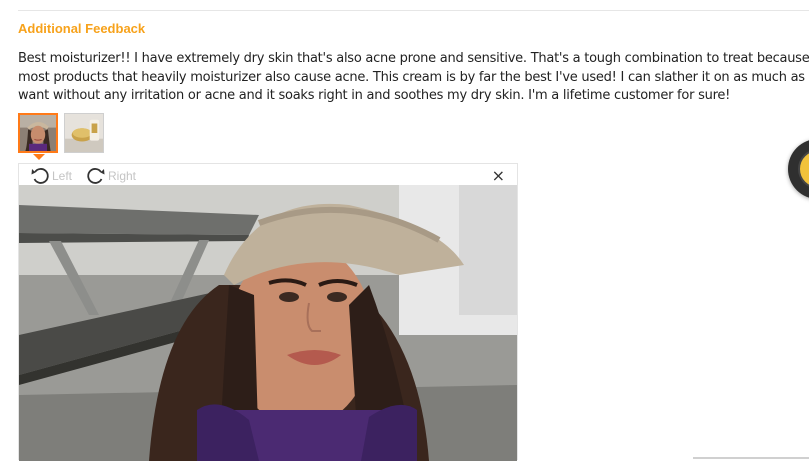 The image size is (809, 461). What do you see at coordinates (498, 176) in the screenshot?
I see `close-icon: ×` at bounding box center [498, 176].